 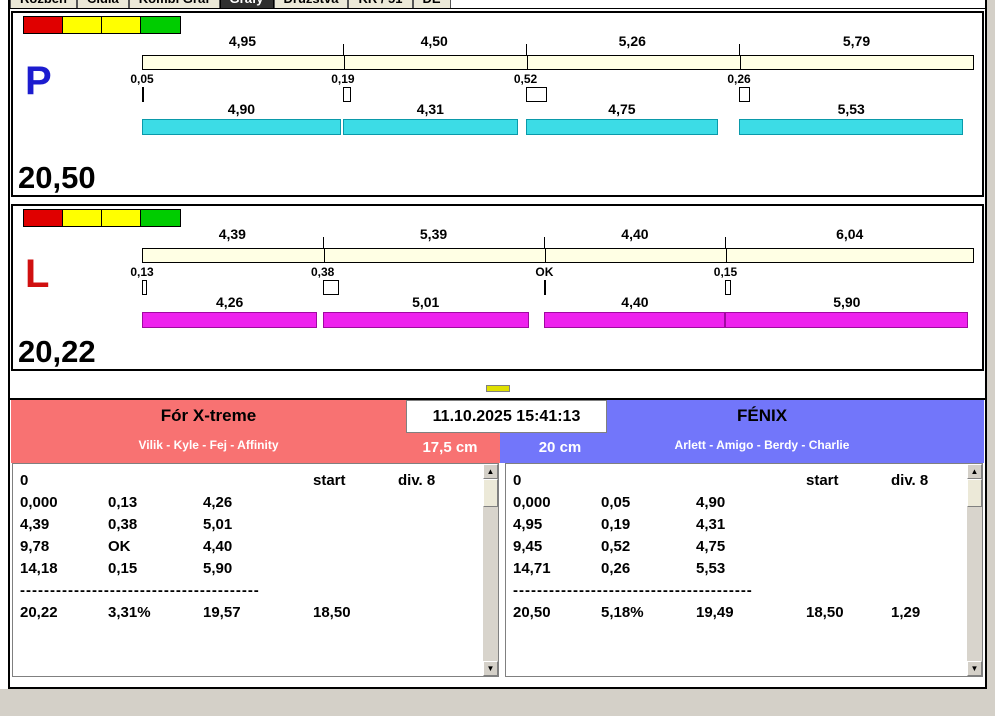 What do you see at coordinates (497, 384) in the screenshot?
I see `splitter` at bounding box center [497, 384].